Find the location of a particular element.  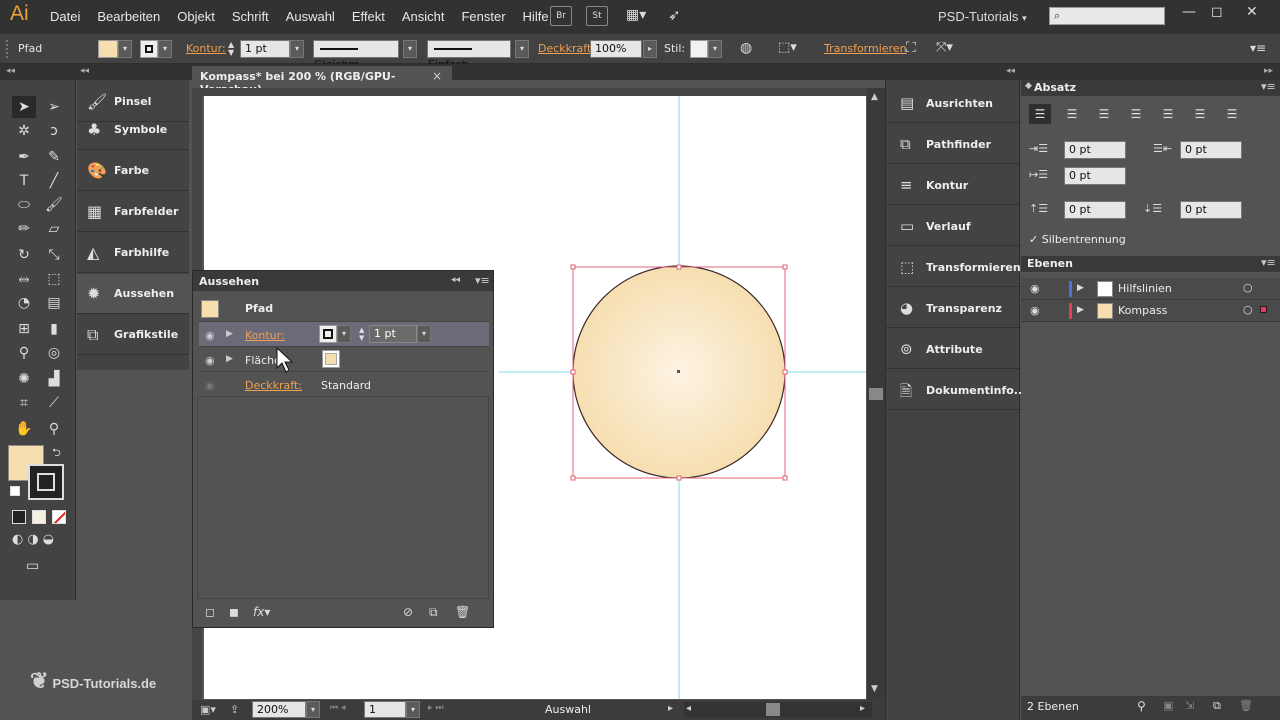

justify-right-icon: ☰ is located at coordinates (1200, 114).